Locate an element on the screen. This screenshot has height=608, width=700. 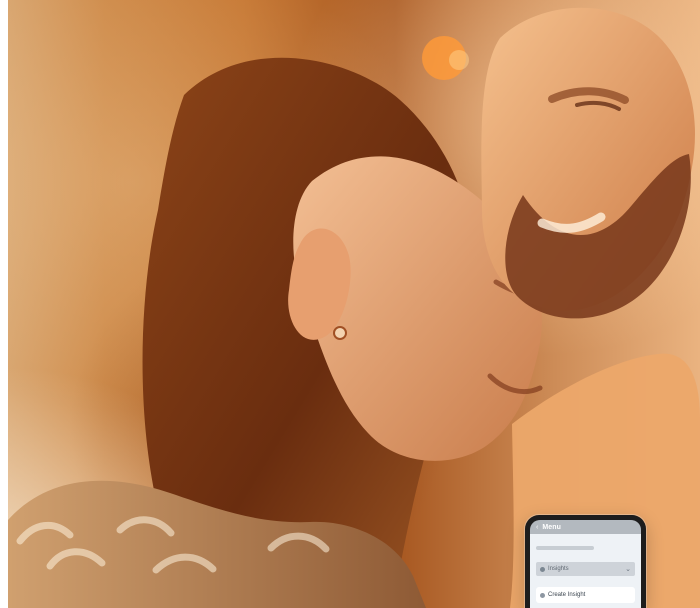
phone-mockup: ‹ Menu Insights ⌄ Create Insight is located at coordinates (585, 561).